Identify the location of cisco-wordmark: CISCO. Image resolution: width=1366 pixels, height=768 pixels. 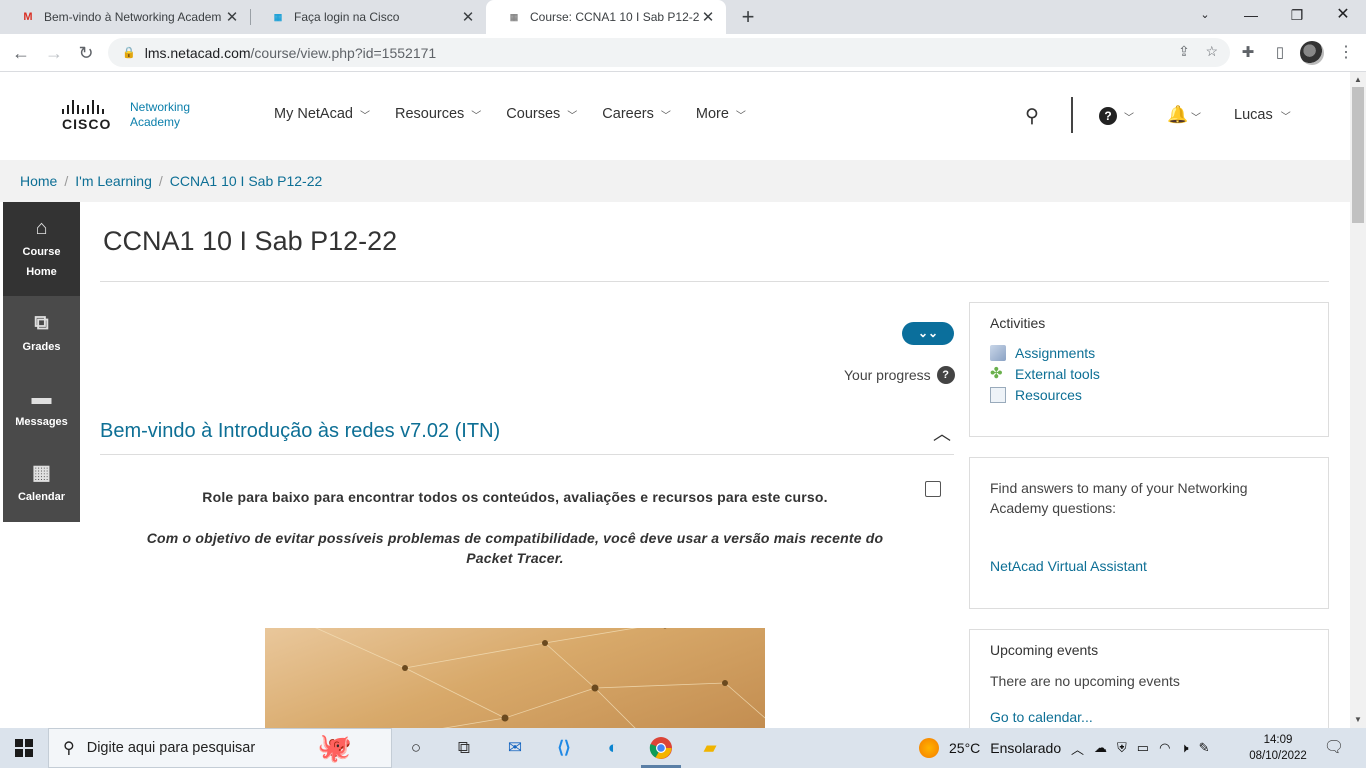
(87, 124).